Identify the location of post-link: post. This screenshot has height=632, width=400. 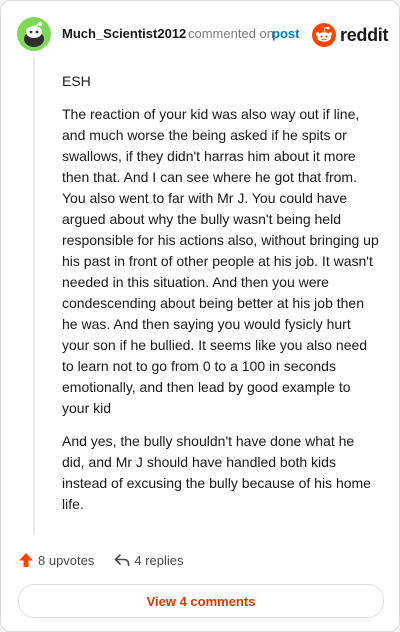
(285, 33).